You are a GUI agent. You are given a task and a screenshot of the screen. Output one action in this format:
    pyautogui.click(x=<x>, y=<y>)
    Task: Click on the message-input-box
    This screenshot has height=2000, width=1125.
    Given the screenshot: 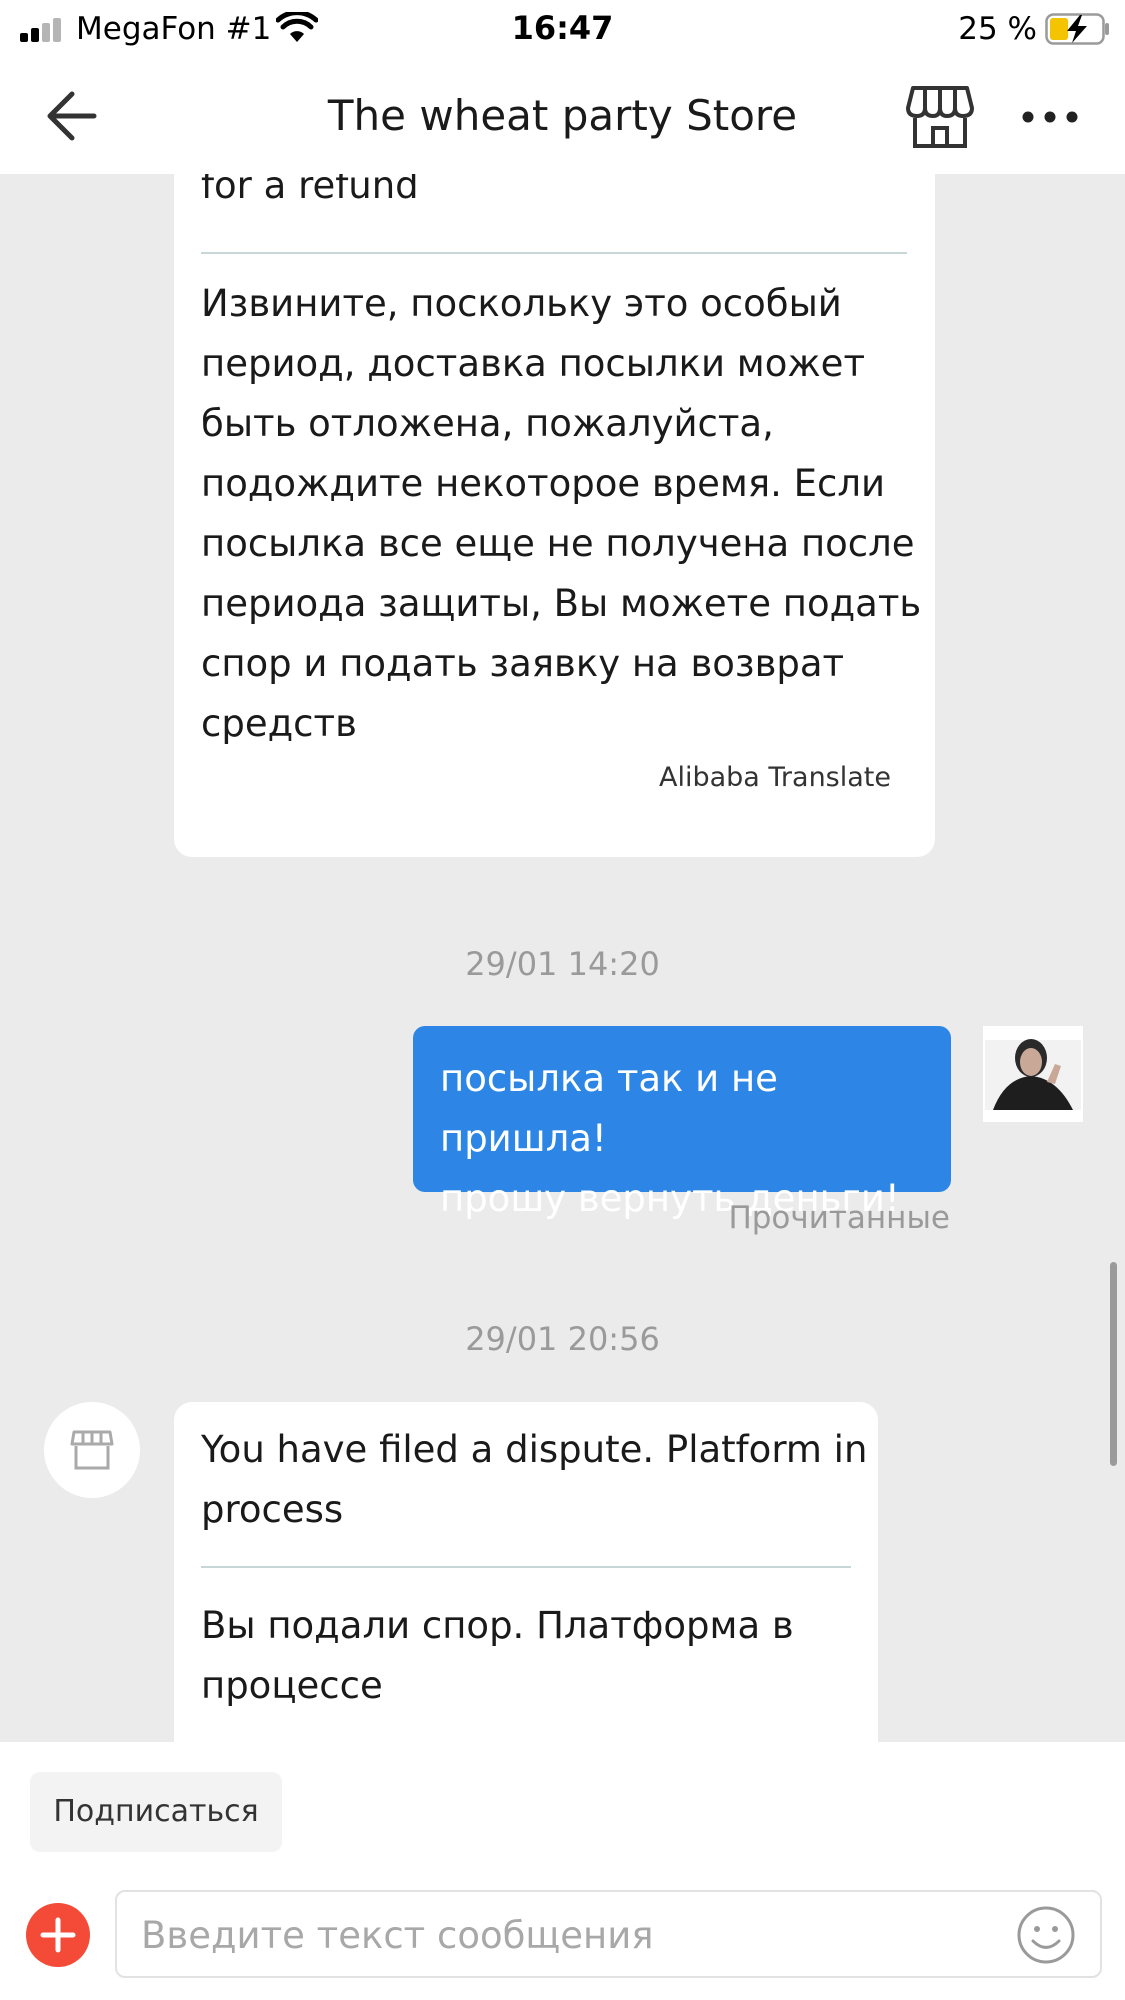 What is the action you would take?
    pyautogui.click(x=608, y=1934)
    